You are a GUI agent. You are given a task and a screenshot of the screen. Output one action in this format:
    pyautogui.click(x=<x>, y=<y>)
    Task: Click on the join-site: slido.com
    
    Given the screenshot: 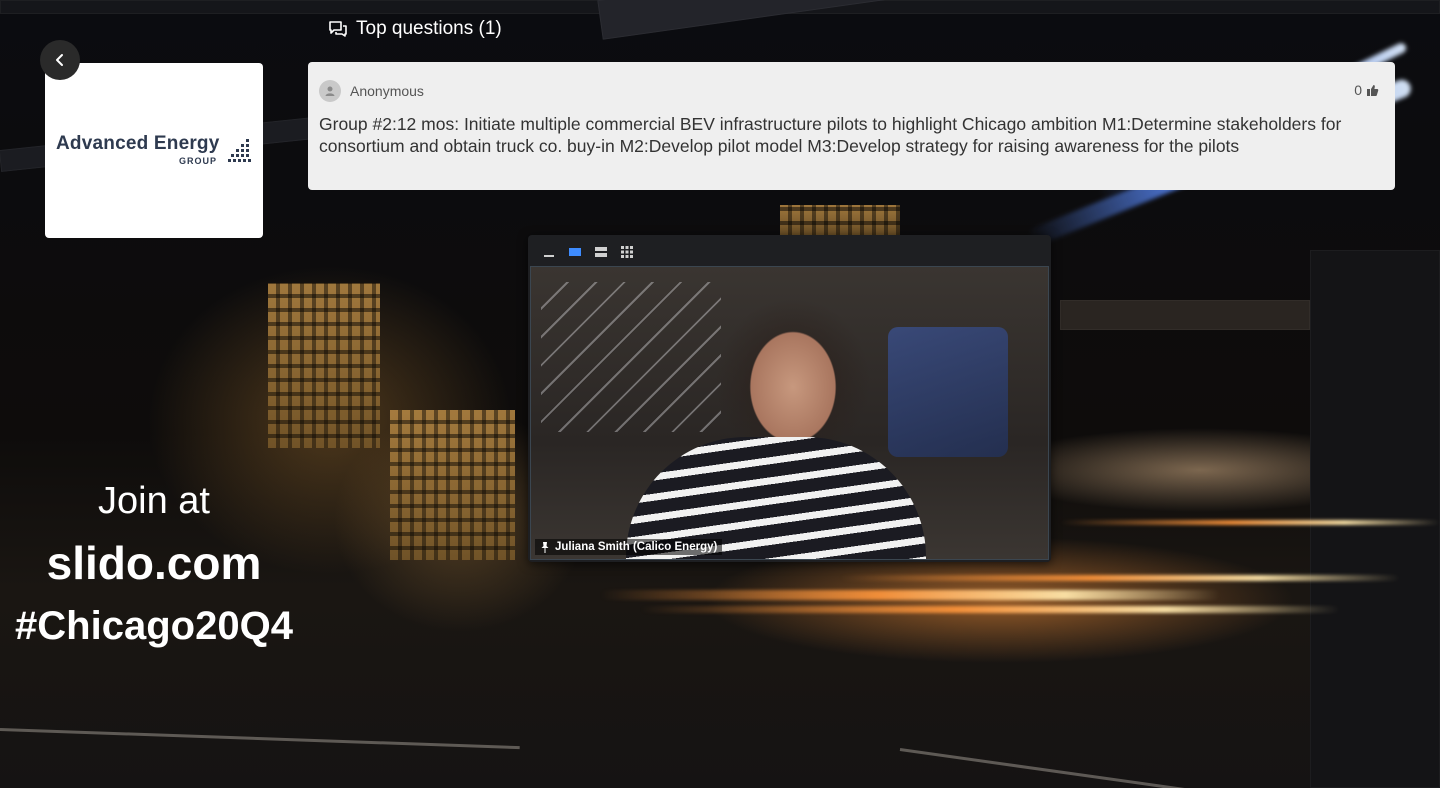 What is the action you would take?
    pyautogui.click(x=154, y=563)
    